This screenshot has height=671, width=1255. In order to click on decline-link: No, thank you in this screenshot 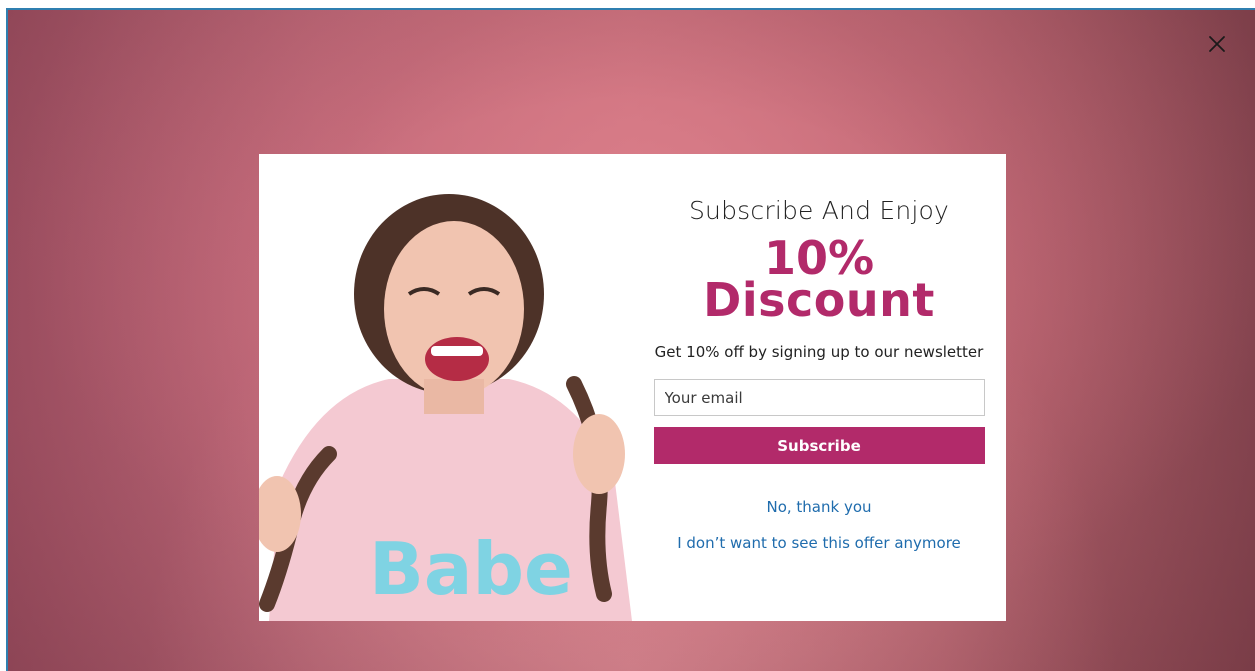, I will do `click(818, 507)`.